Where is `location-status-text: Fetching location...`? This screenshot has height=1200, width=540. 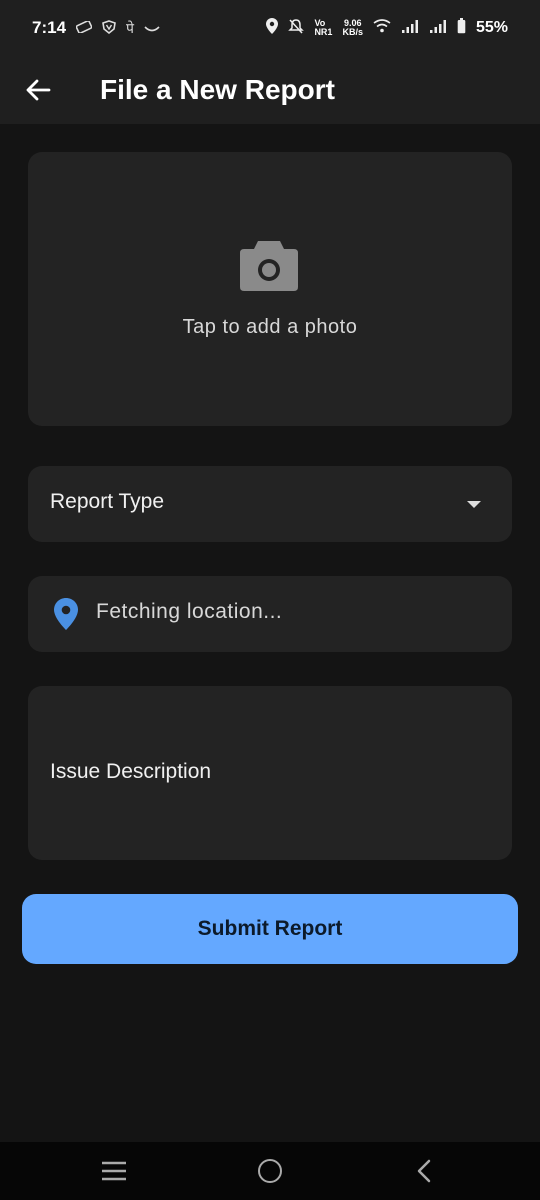 location-status-text: Fetching location... is located at coordinates (189, 611).